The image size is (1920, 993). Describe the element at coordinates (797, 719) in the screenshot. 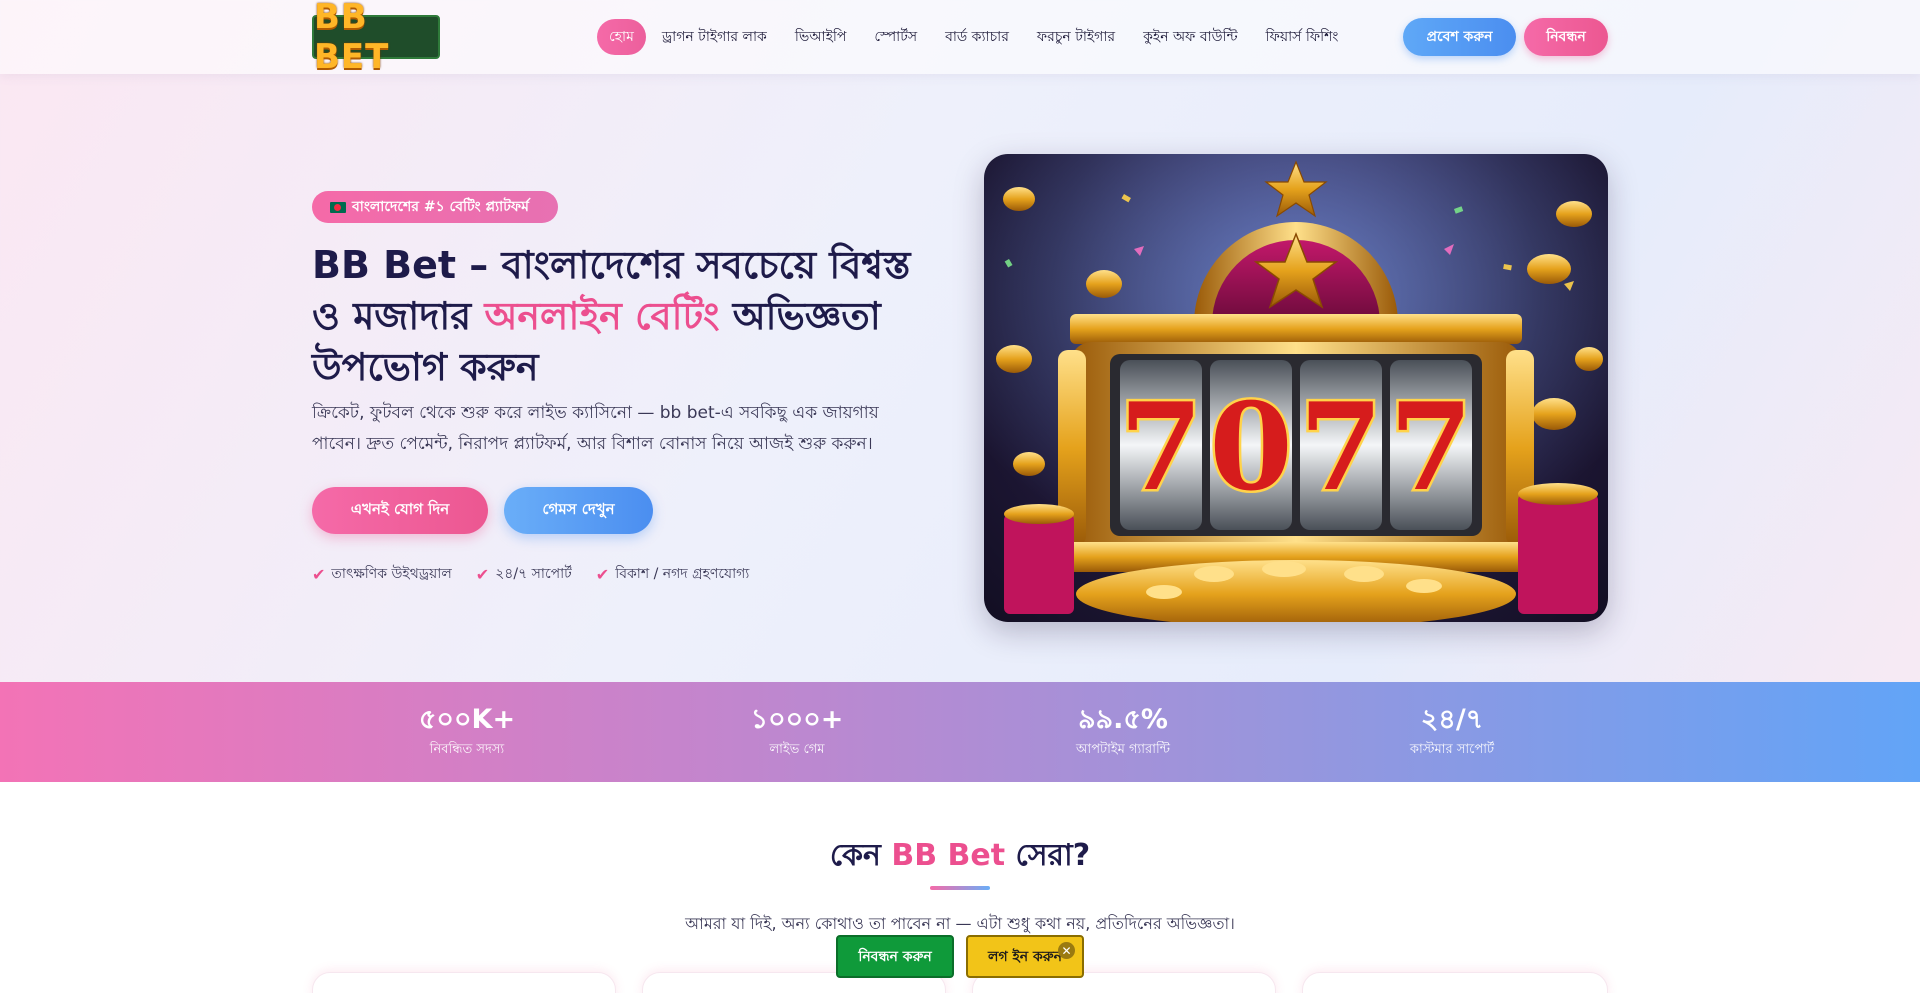

I see `stat-value: ১০০০+` at that location.